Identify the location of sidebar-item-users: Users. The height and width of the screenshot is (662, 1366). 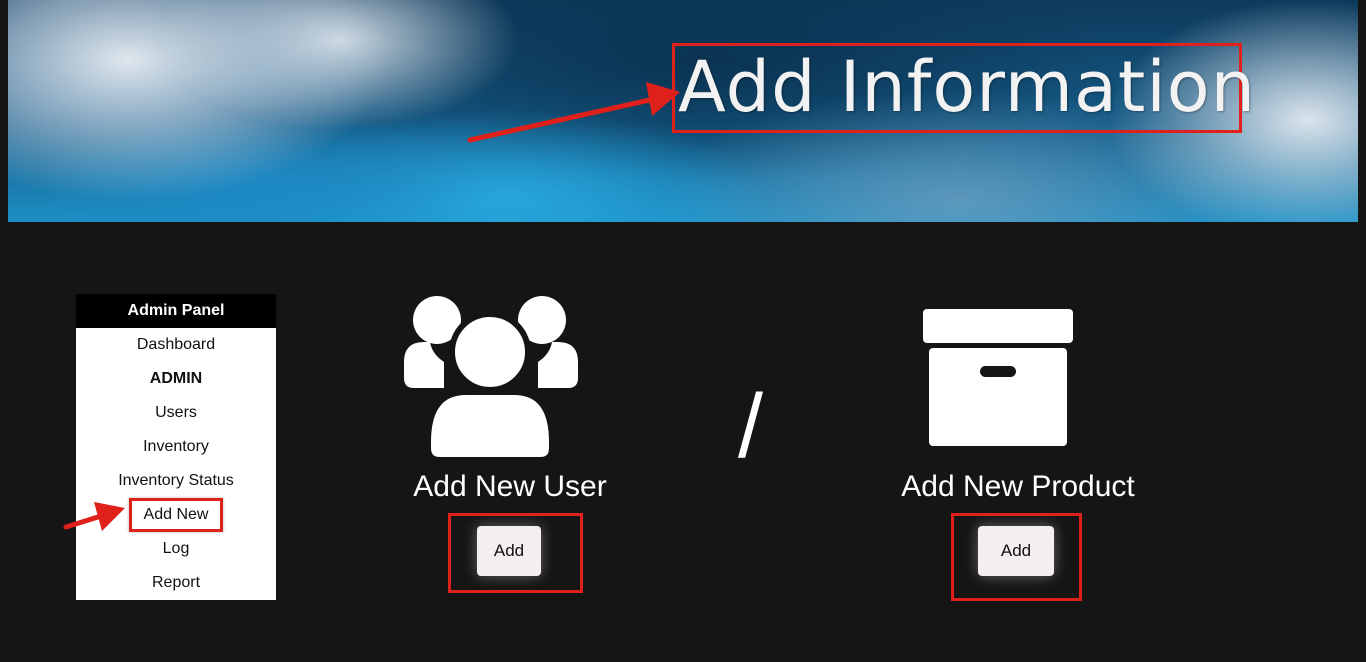
(176, 413).